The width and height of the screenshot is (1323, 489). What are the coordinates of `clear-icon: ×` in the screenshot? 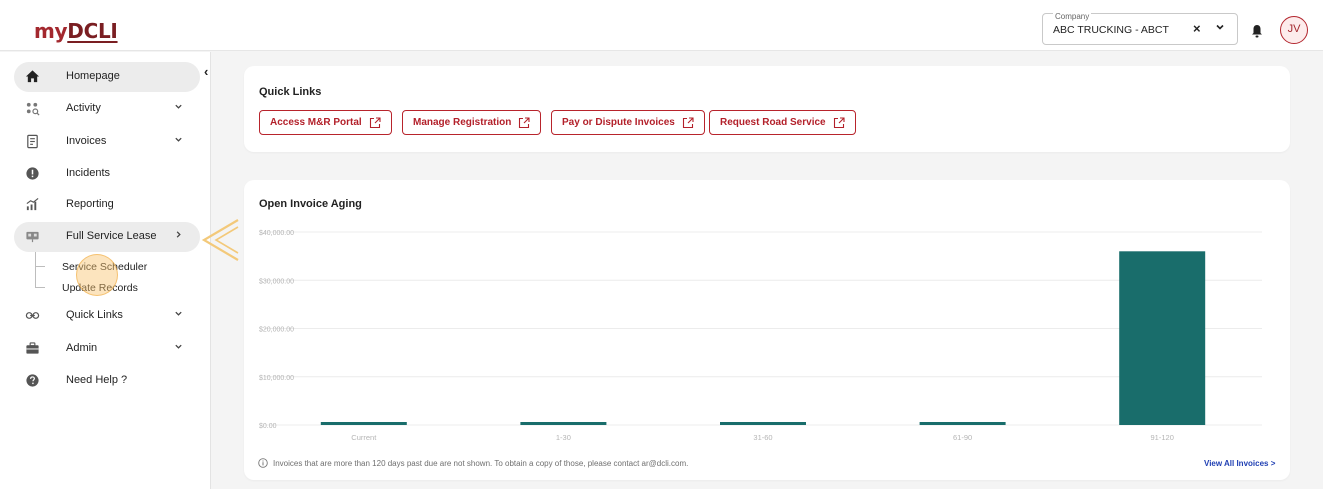 It's located at (1197, 28).